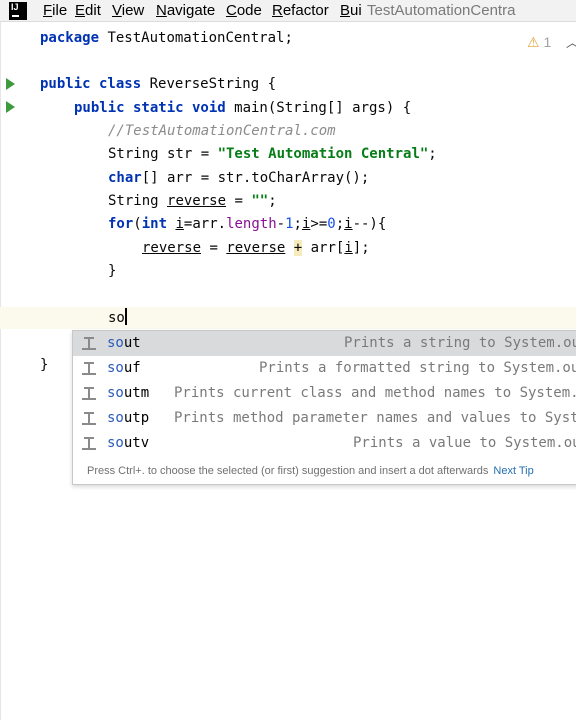  I want to click on text-caret, so click(125, 316).